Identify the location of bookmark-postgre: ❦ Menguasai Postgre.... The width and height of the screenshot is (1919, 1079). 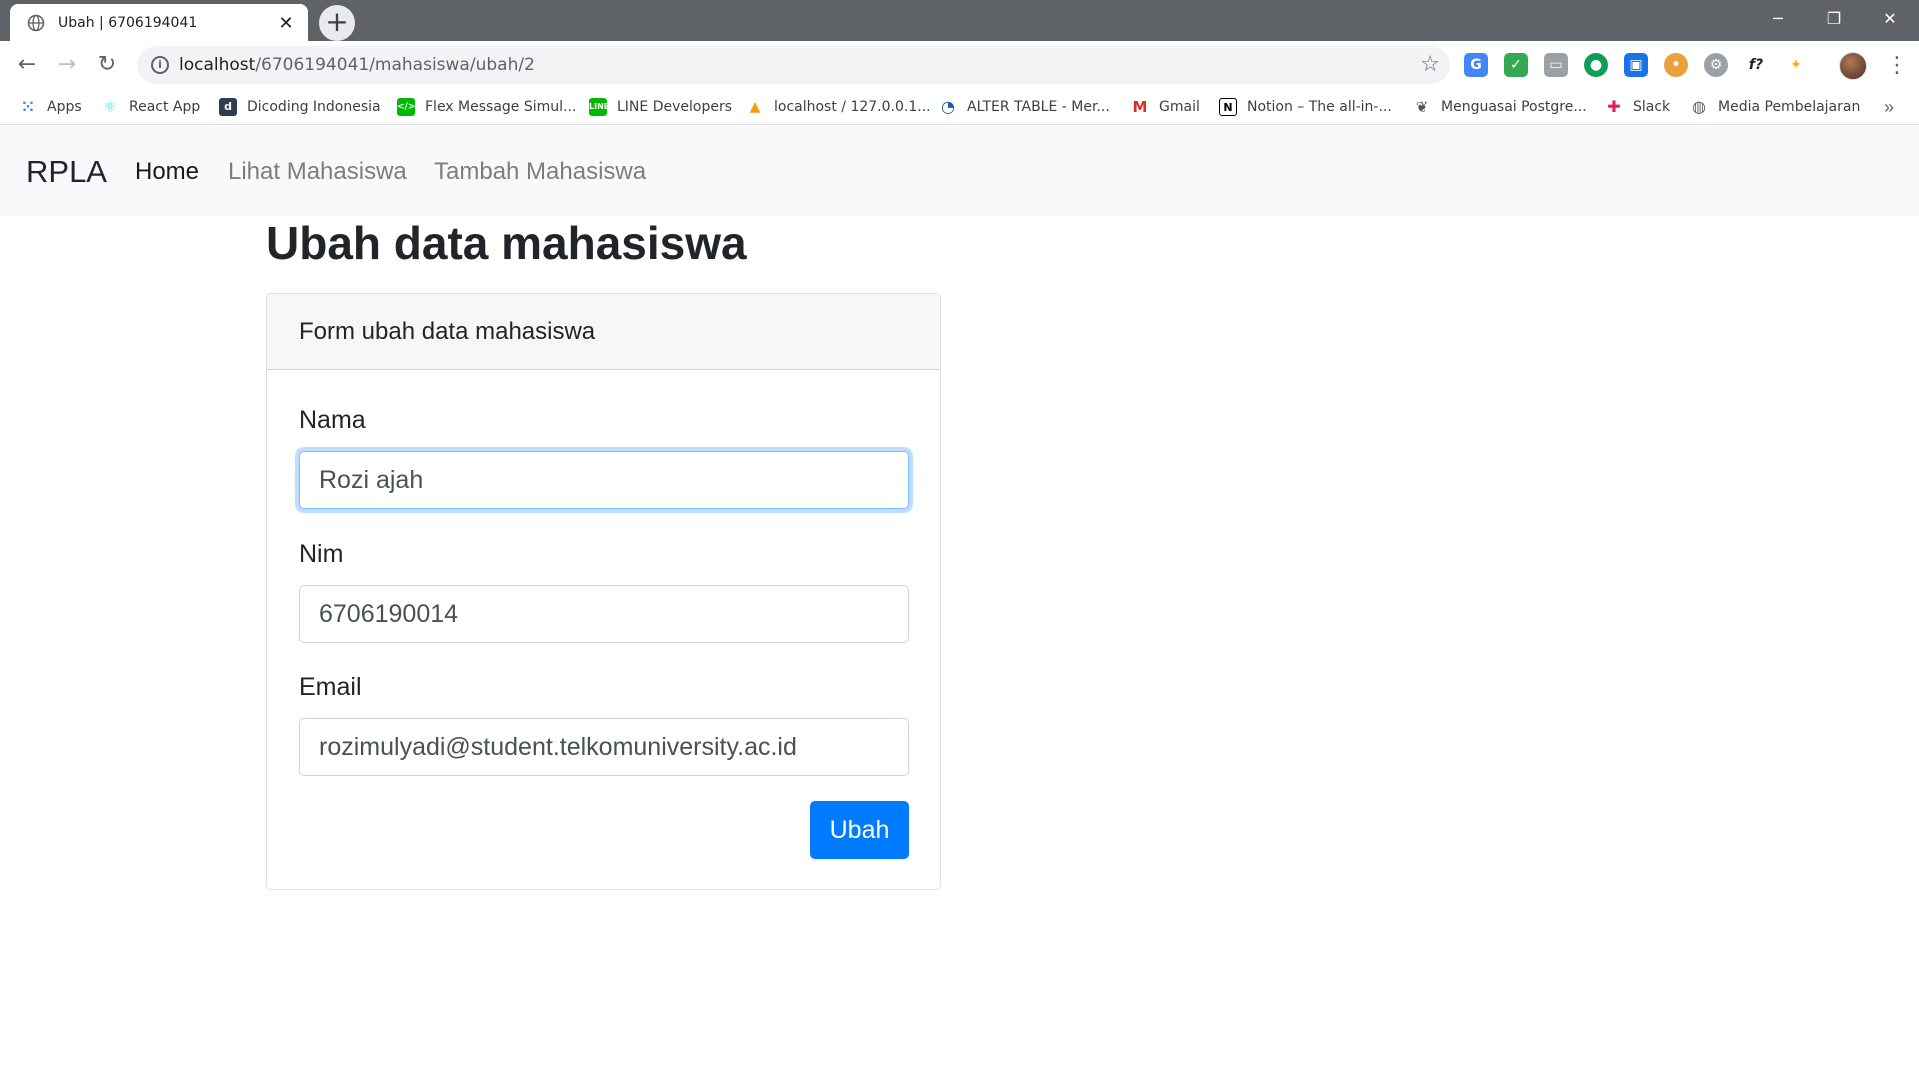
(1500, 107).